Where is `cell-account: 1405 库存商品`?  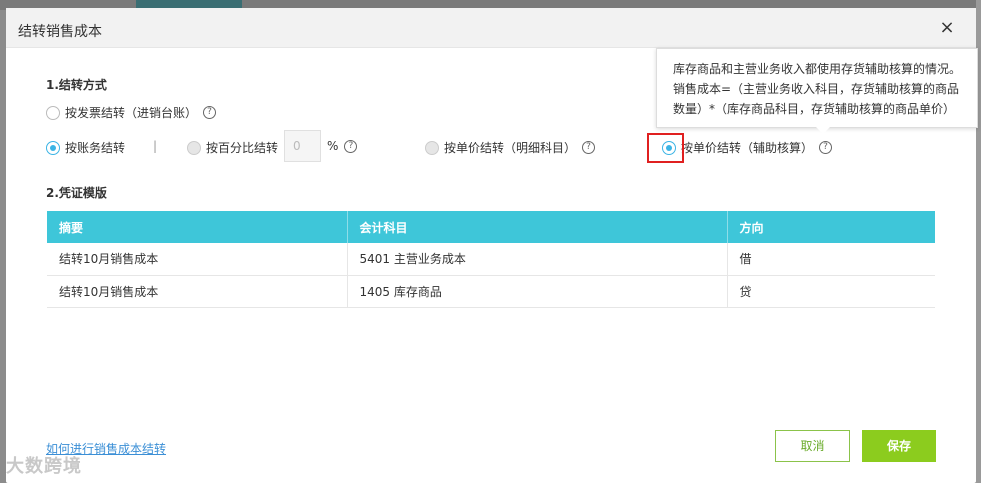 cell-account: 1405 库存商品 is located at coordinates (537, 291).